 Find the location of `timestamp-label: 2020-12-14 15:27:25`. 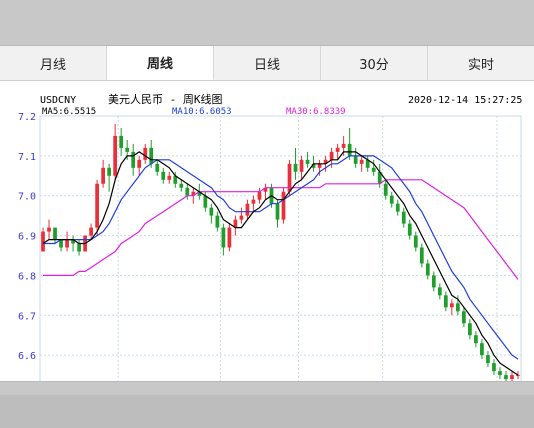

timestamp-label: 2020-12-14 15:27:25 is located at coordinates (465, 100).